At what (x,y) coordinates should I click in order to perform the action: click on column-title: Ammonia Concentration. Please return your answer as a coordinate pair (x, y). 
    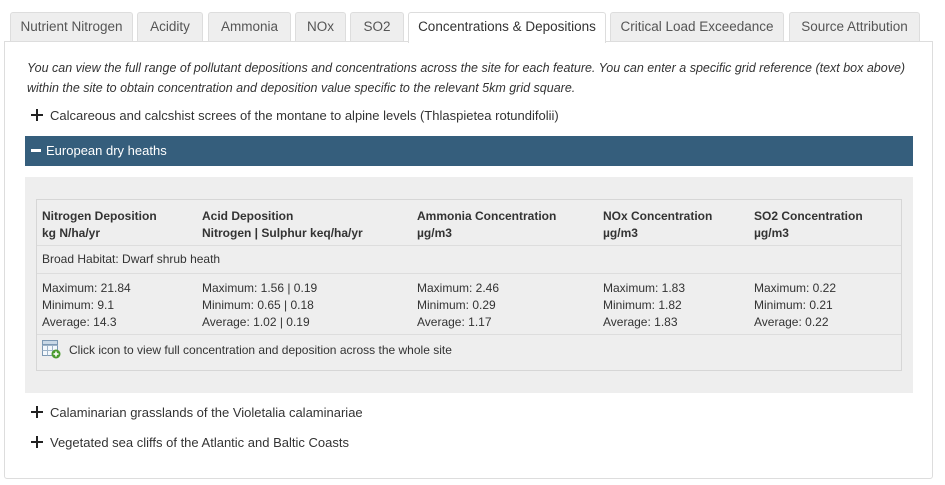
    Looking at the image, I should click on (487, 216).